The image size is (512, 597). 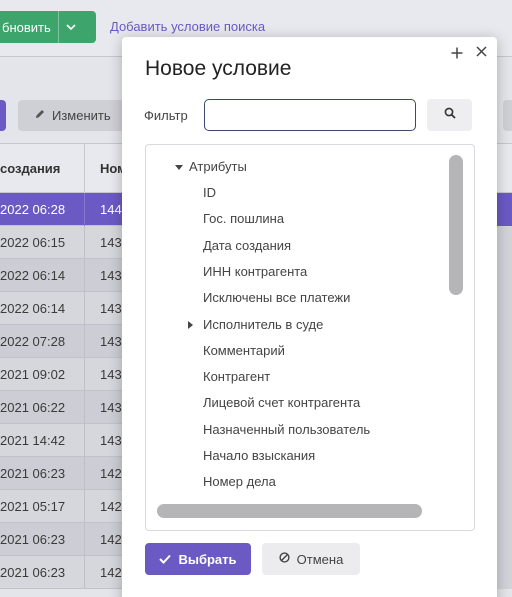 I want to click on plus-icon, so click(x=457, y=53).